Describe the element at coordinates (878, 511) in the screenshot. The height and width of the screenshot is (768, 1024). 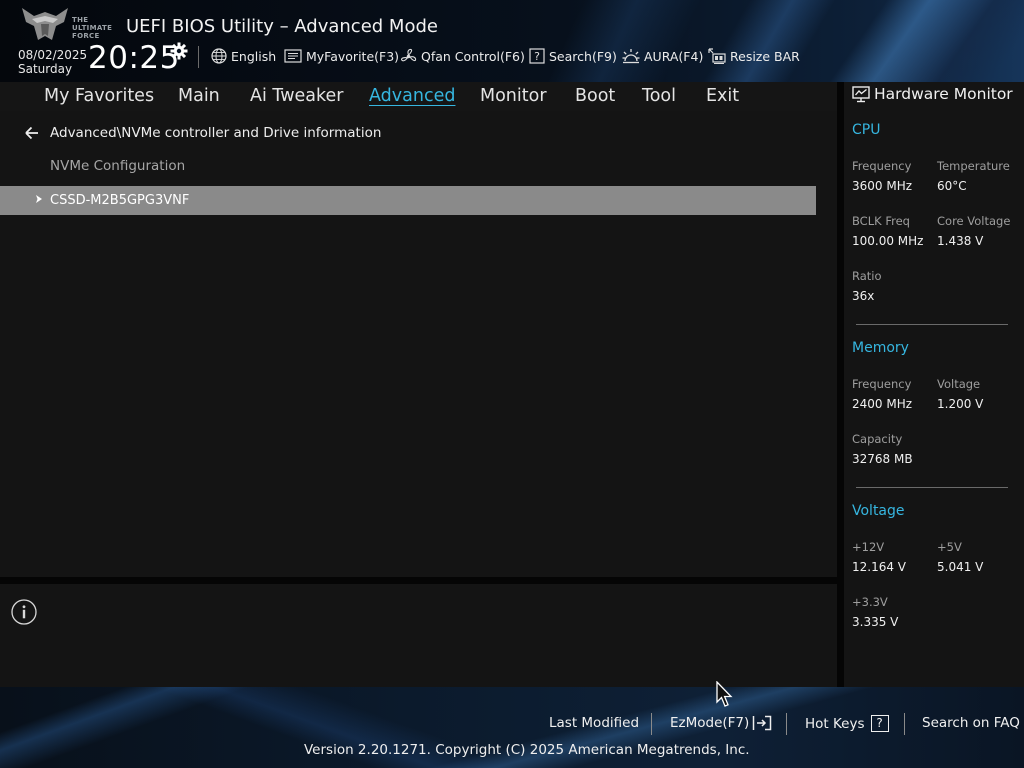
I see `hw-voltage-title: Voltage` at that location.